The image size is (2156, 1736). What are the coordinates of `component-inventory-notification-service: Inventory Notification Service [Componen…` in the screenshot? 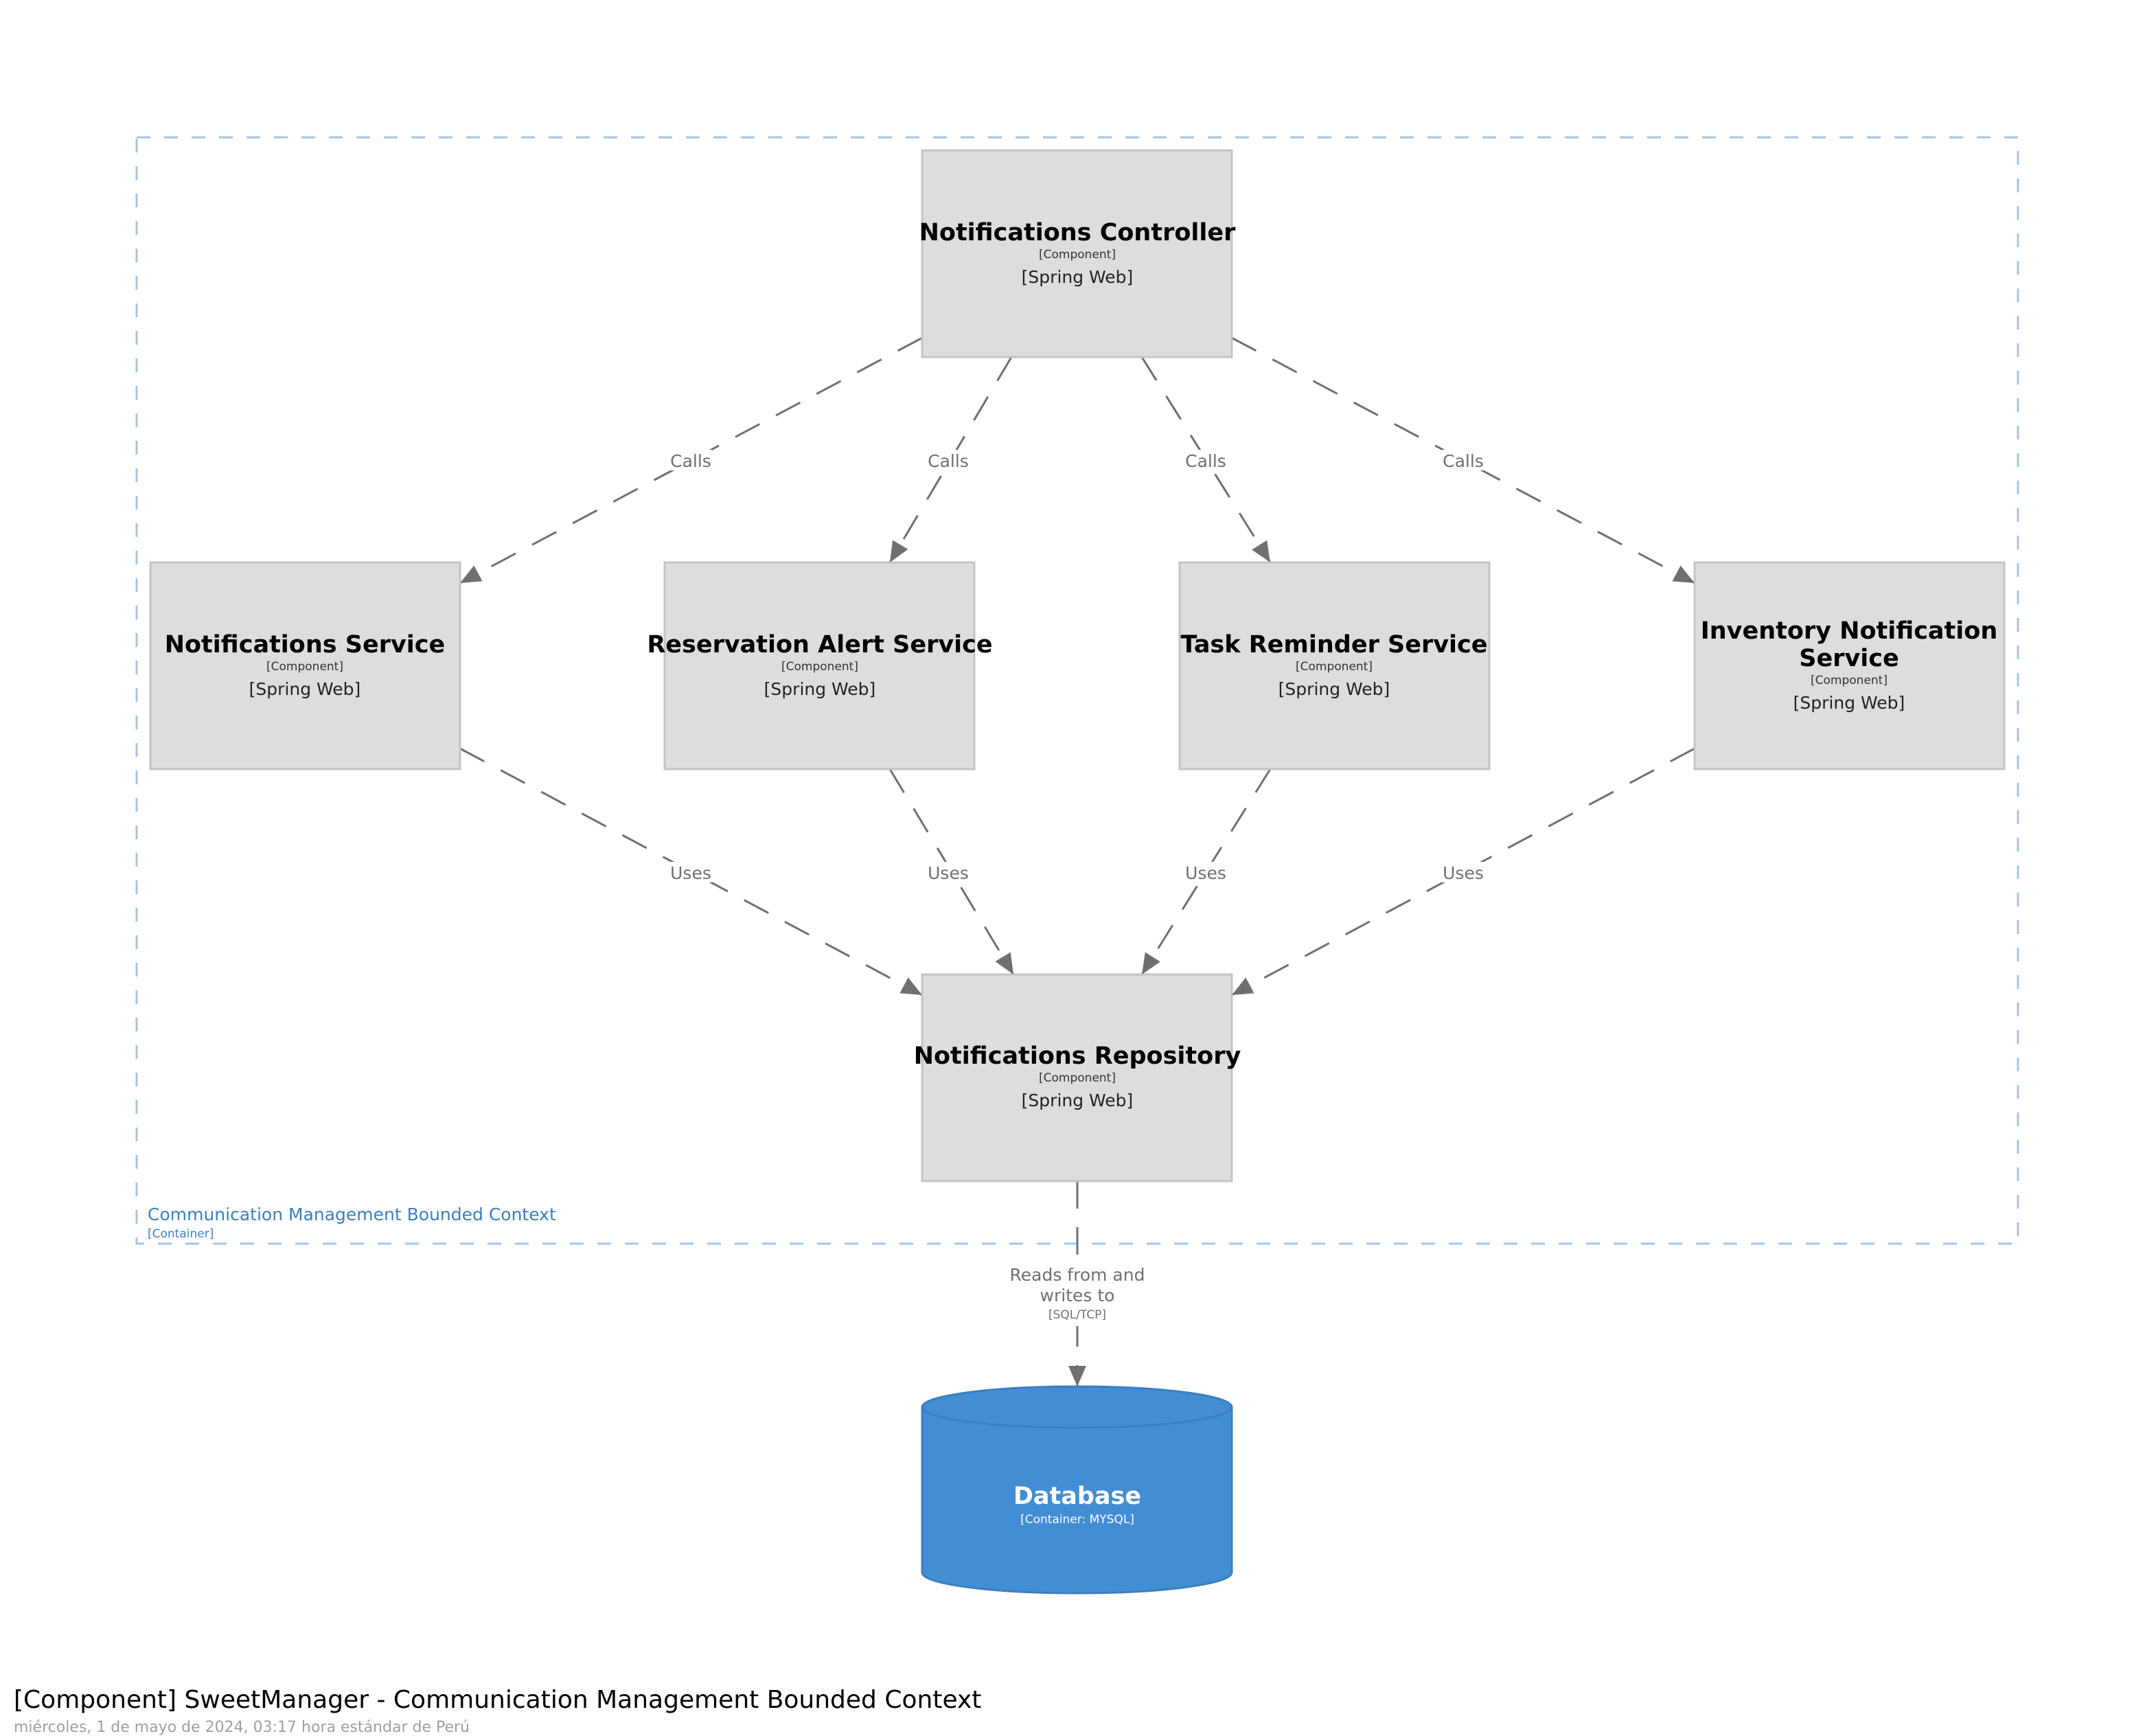 It's located at (1849, 665).